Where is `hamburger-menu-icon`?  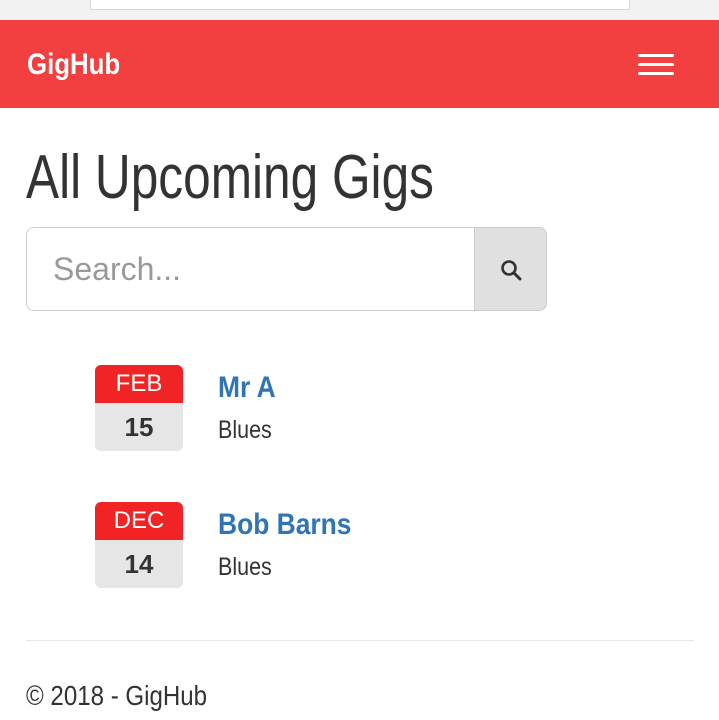 hamburger-menu-icon is located at coordinates (656, 64).